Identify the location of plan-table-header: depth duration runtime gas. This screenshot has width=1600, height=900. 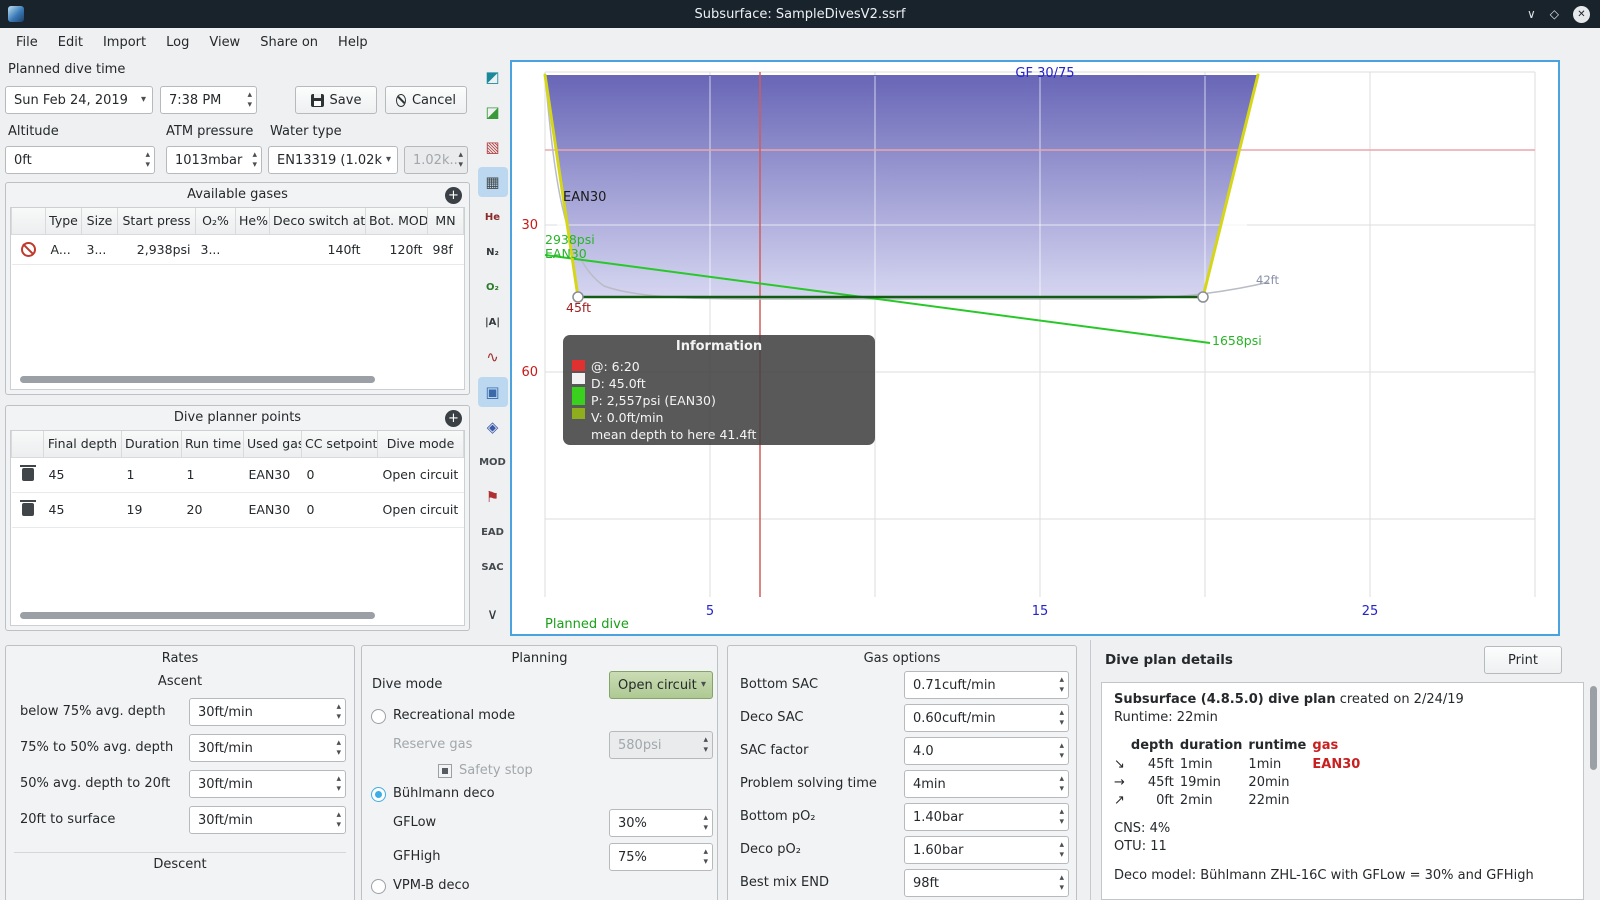
(1234, 746).